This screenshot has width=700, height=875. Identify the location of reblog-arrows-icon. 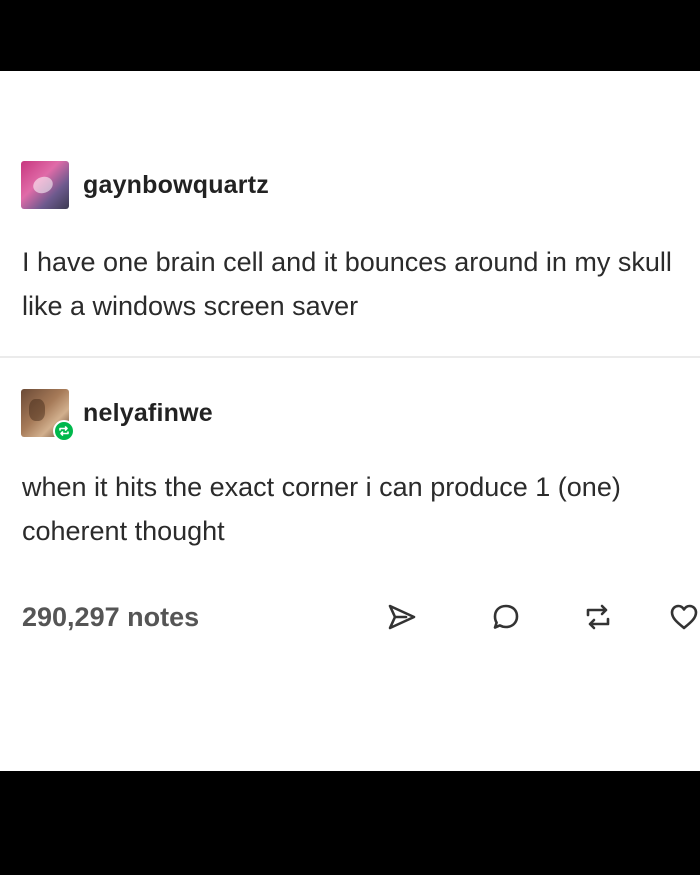
(64, 431).